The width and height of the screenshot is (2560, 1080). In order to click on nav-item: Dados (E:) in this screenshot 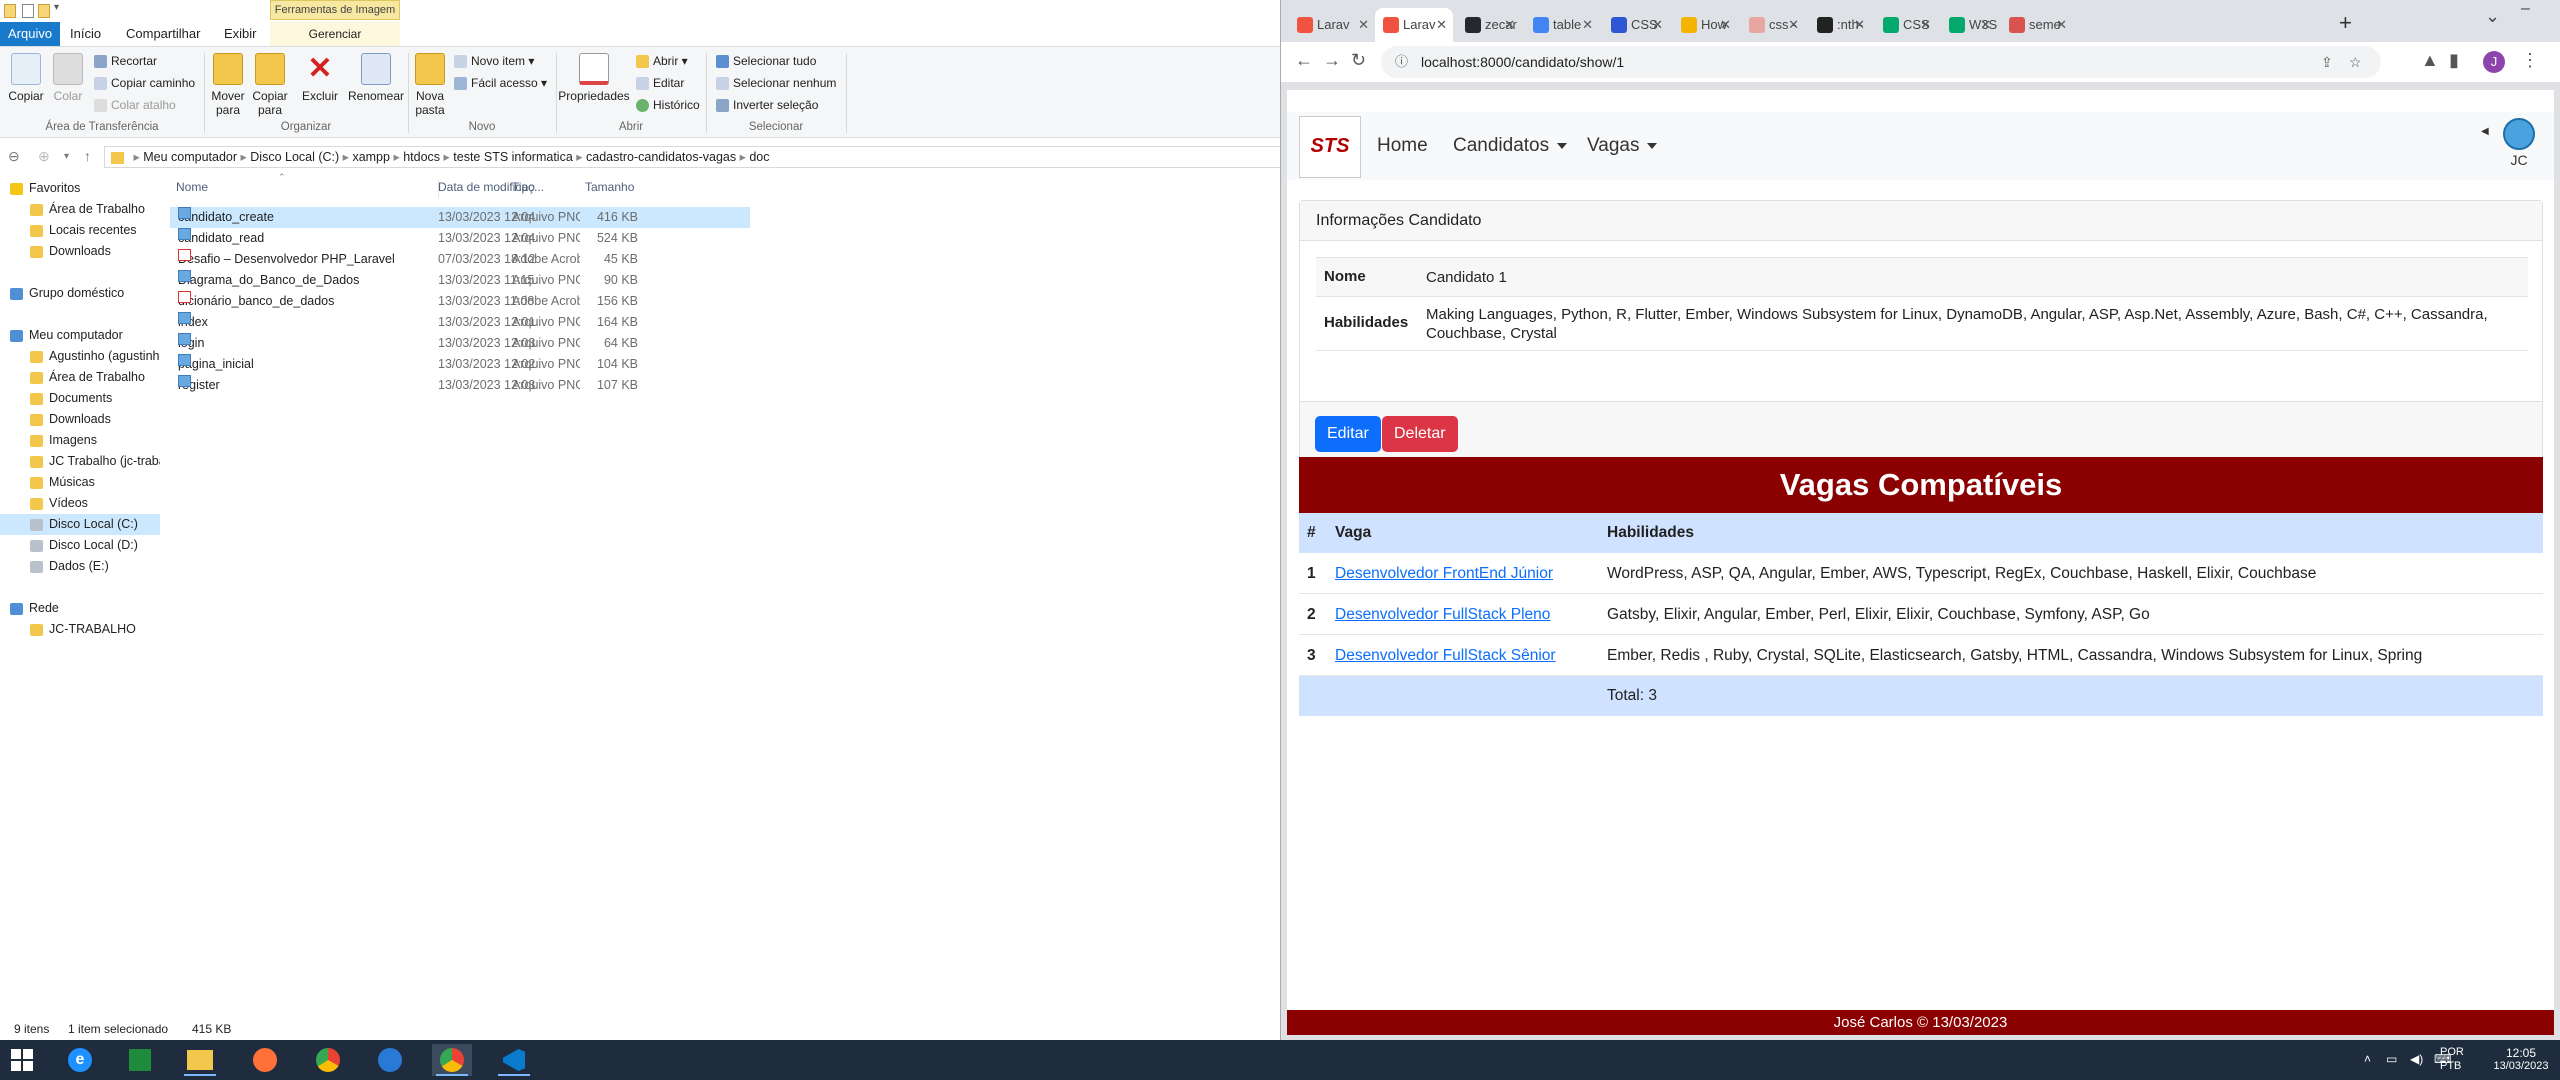, I will do `click(80, 566)`.